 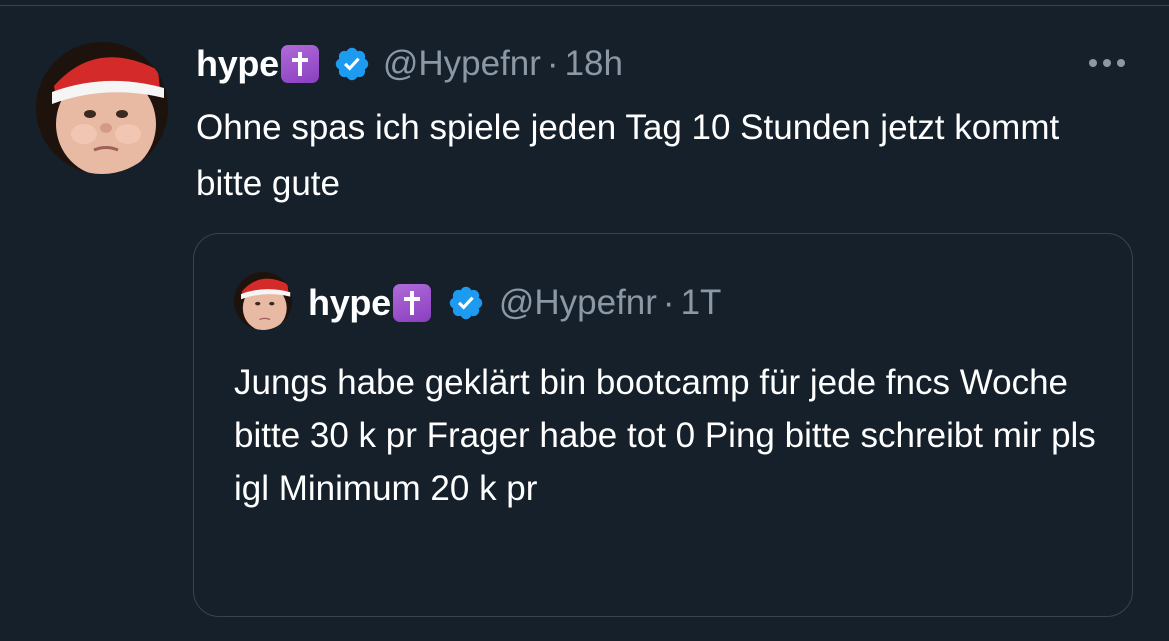 I want to click on tweet-header: hype @Hypefnr · 18h, so click(x=409, y=64).